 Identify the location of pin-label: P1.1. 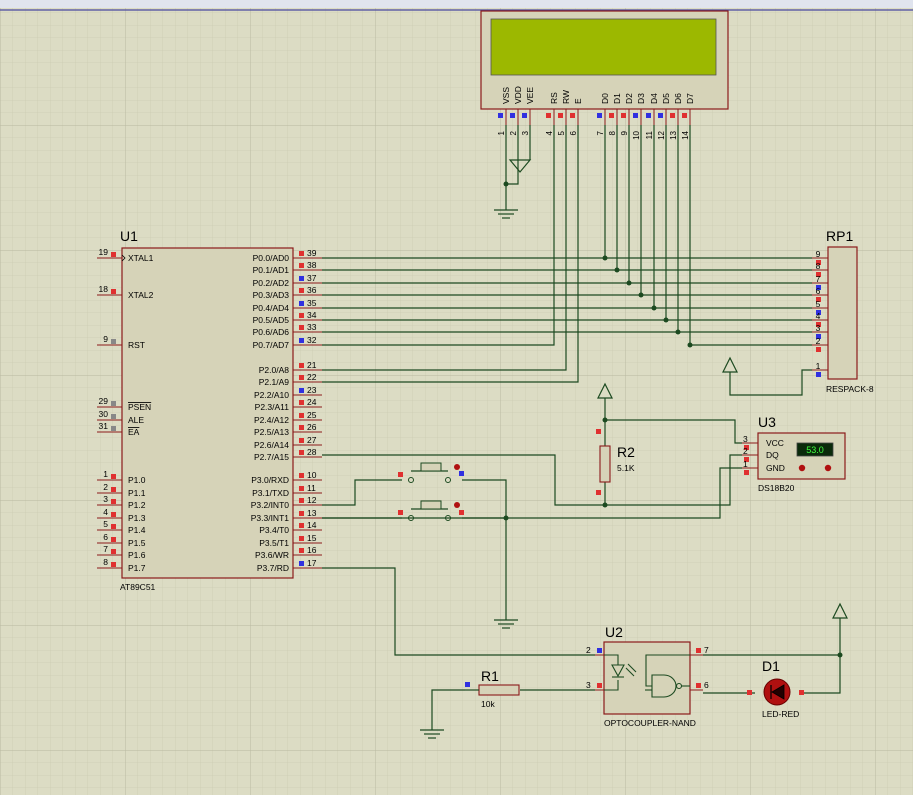
(137, 493).